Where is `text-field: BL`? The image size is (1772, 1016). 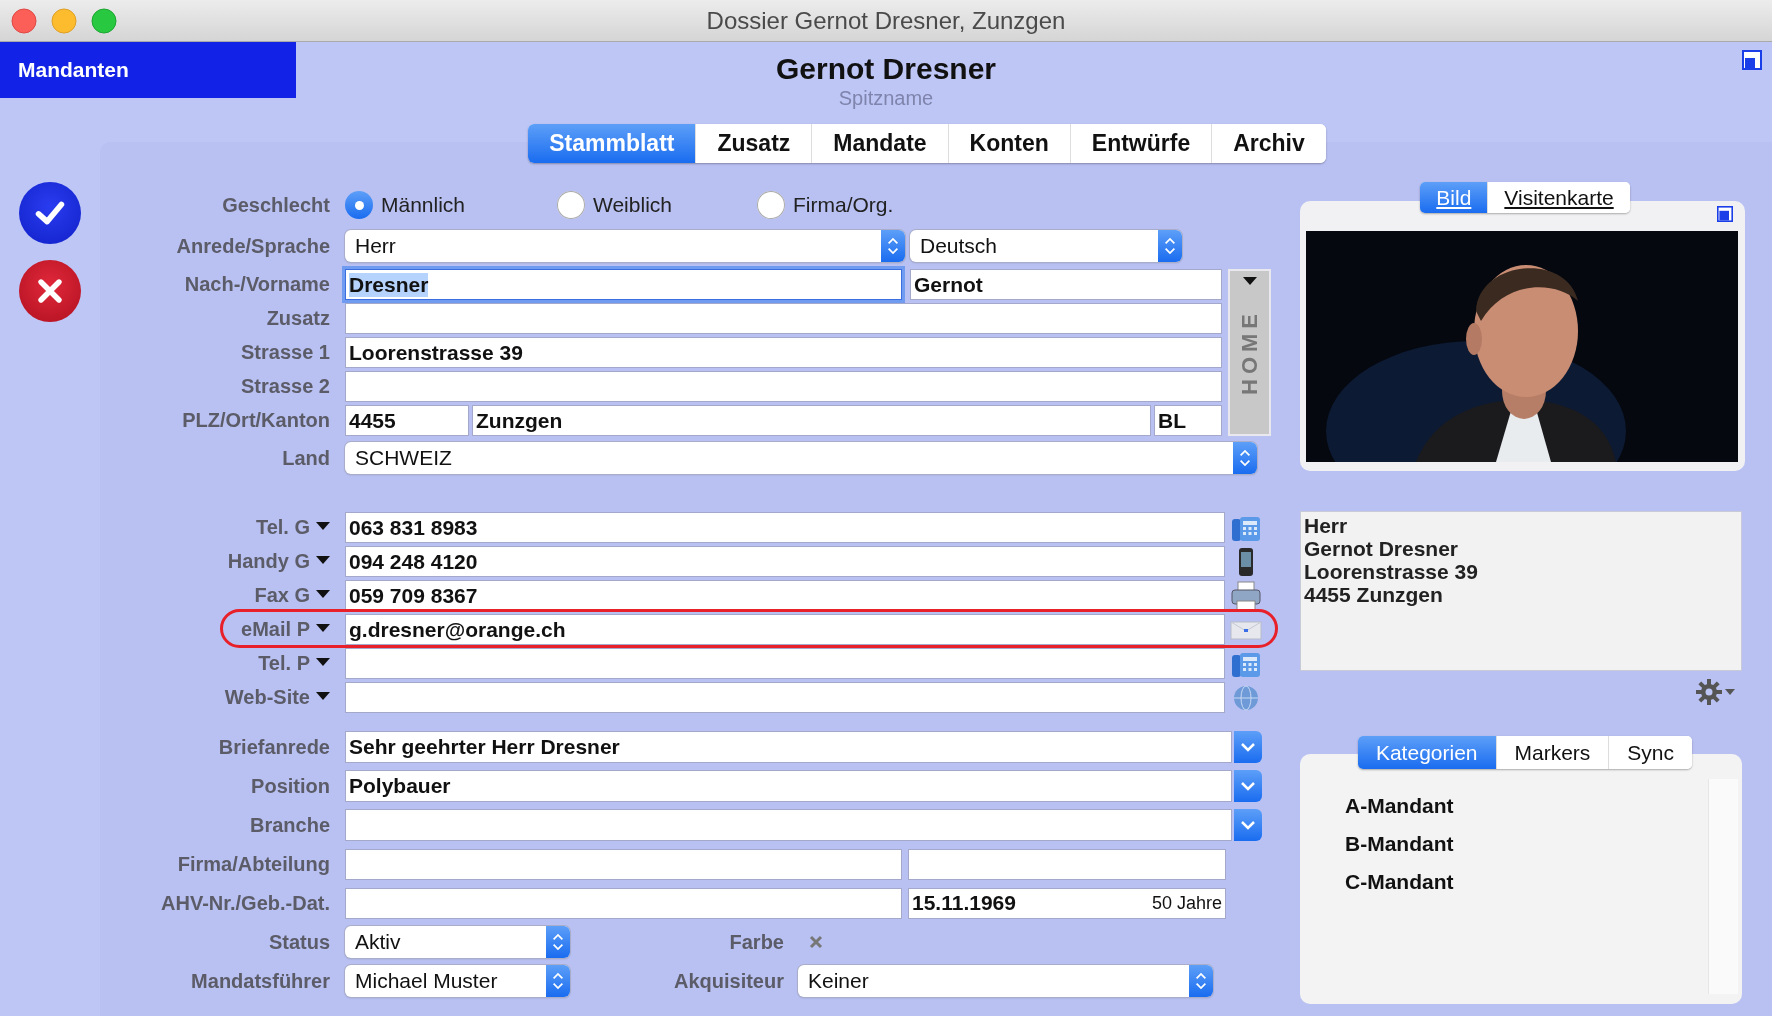
text-field: BL is located at coordinates (1188, 420).